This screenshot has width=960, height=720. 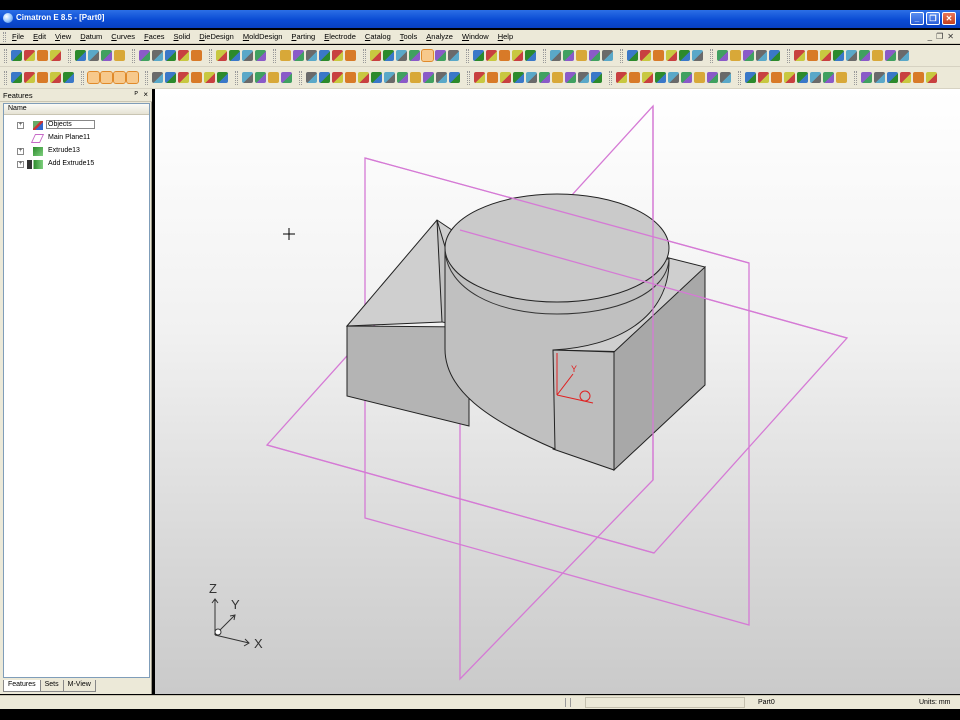 What do you see at coordinates (505, 36) in the screenshot?
I see `menu-help: Help` at bounding box center [505, 36].